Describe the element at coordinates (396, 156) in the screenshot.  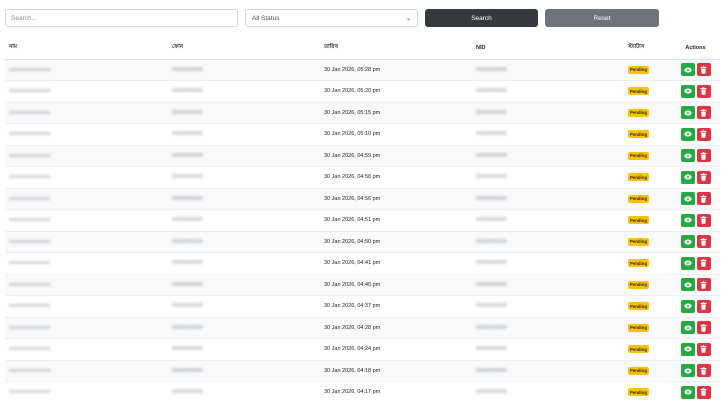
I see `date-cell: 30 Jan 2026, 04:59 pm` at that location.